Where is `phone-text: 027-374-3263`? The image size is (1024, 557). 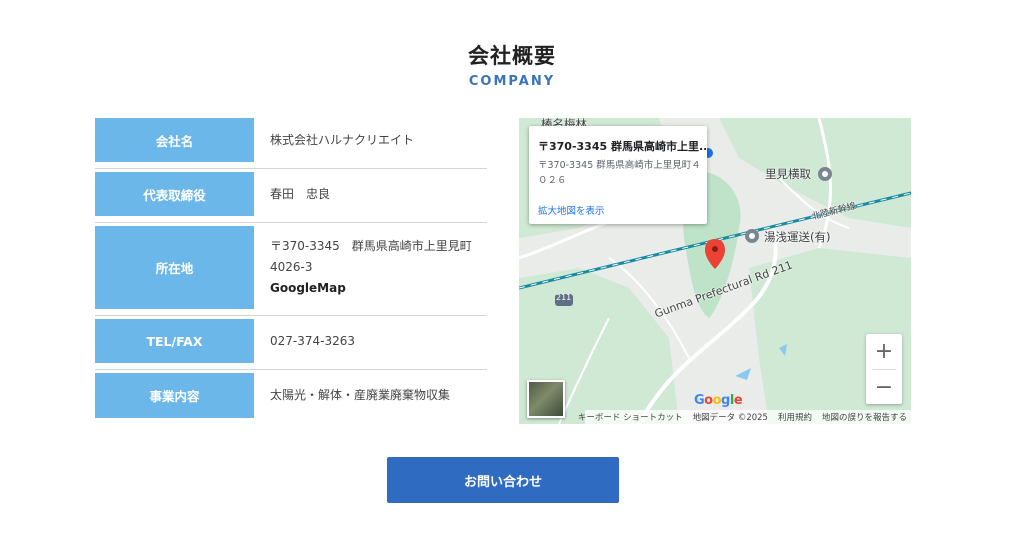
phone-text: 027-374-3263 is located at coordinates (313, 340).